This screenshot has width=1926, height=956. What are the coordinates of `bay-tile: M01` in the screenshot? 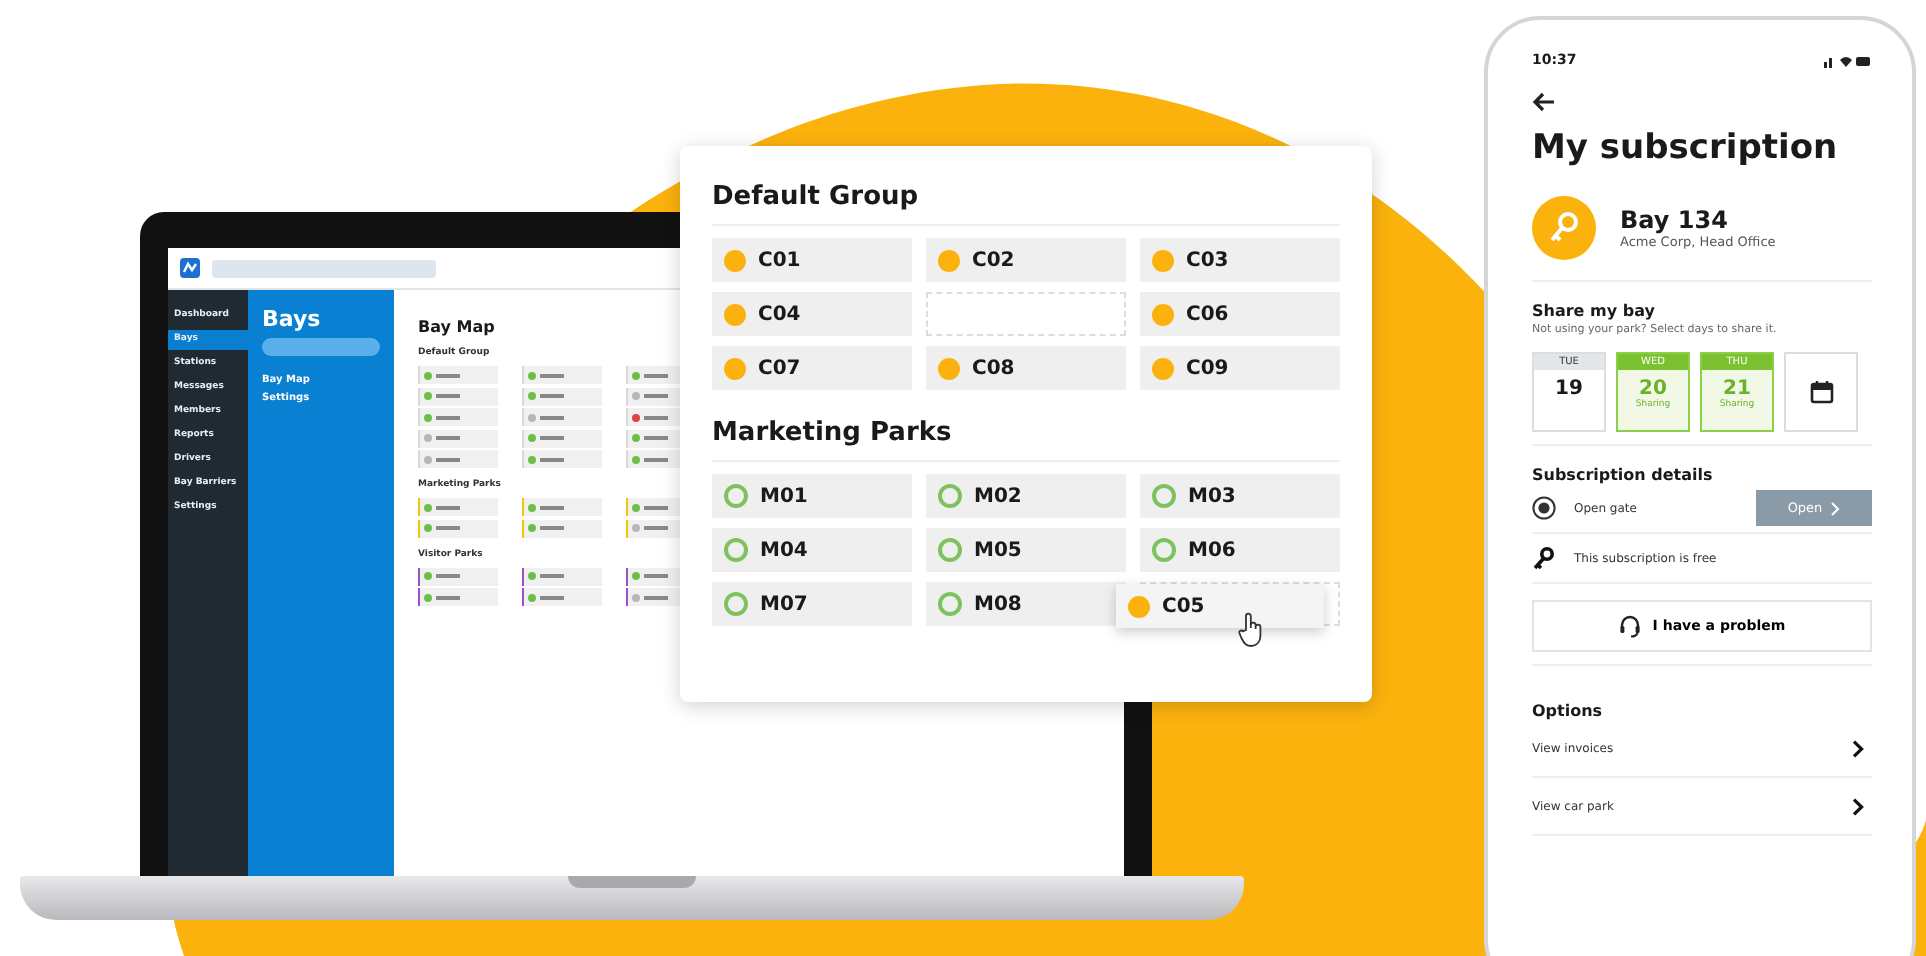 It's located at (812, 496).